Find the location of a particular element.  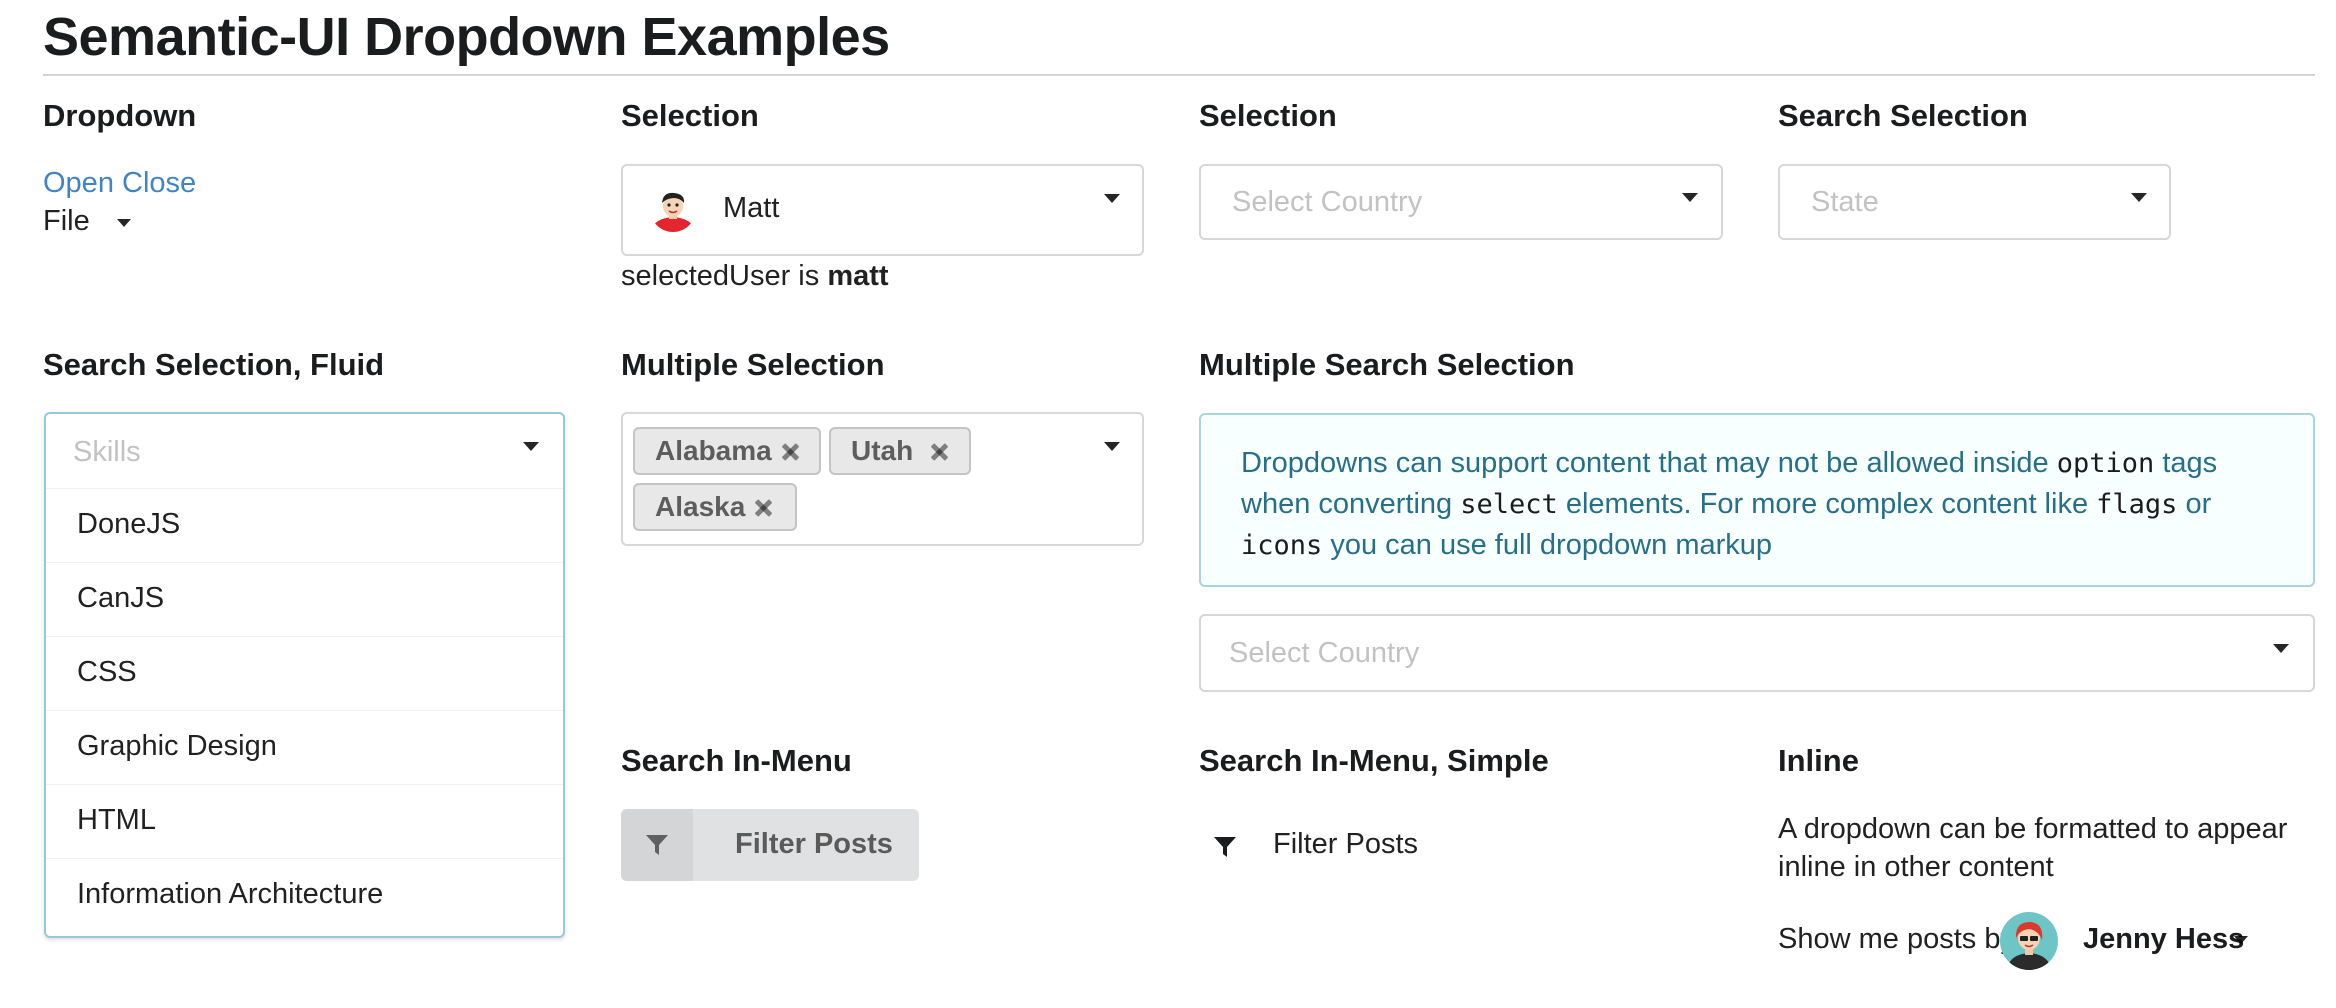

message-text: or is located at coordinates (2194, 504).